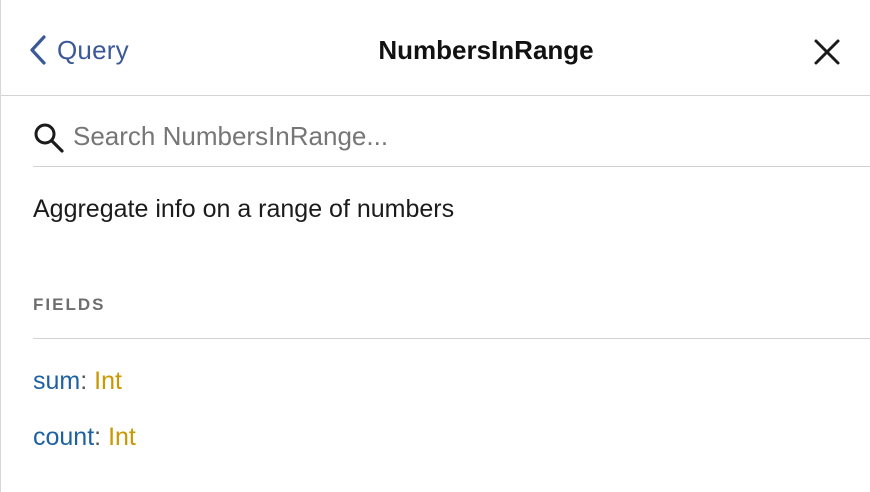  Describe the element at coordinates (451, 338) in the screenshot. I see `section-divider` at that location.